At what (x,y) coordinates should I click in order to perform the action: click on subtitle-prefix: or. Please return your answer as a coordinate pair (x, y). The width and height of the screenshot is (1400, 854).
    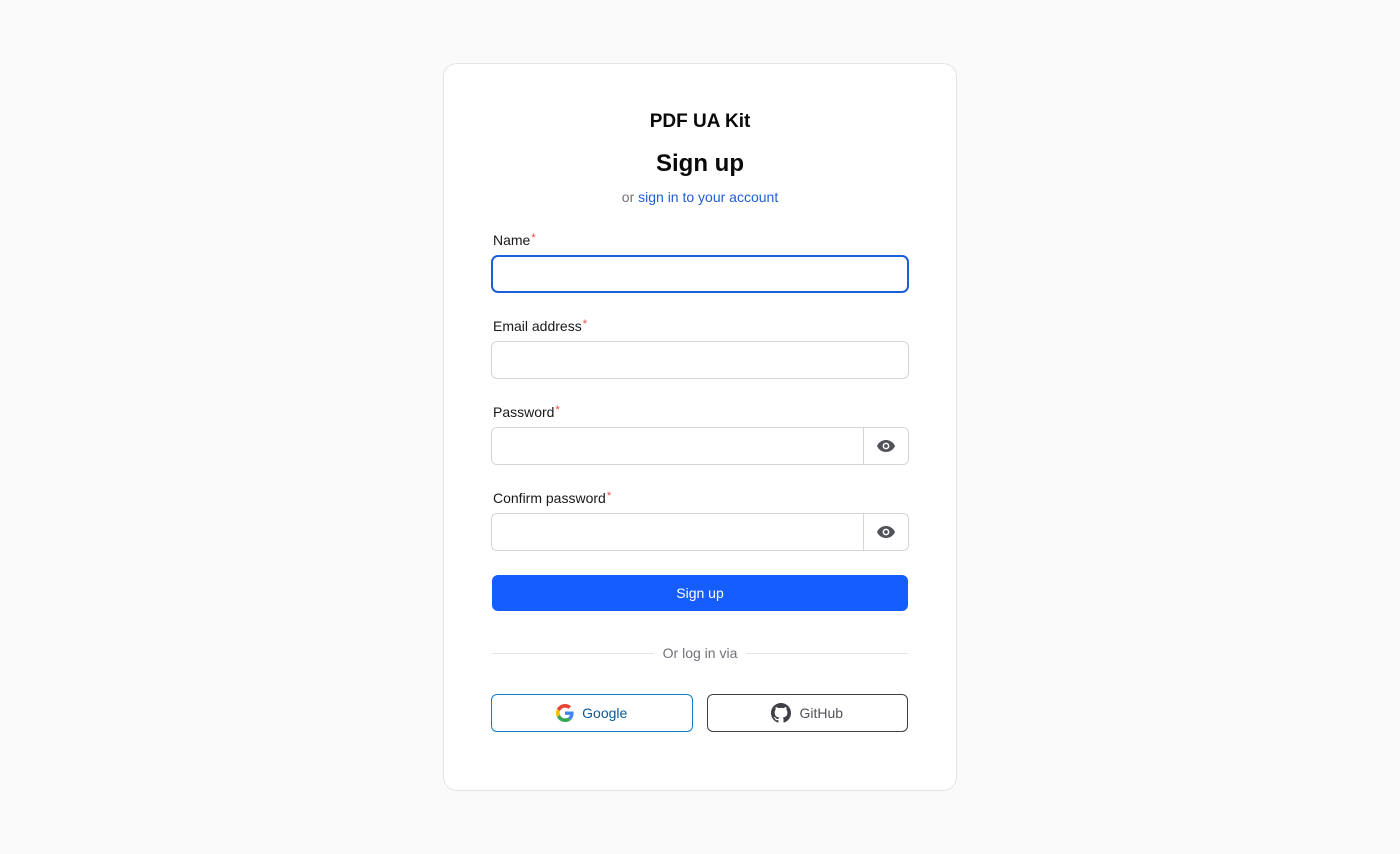
    Looking at the image, I should click on (628, 197).